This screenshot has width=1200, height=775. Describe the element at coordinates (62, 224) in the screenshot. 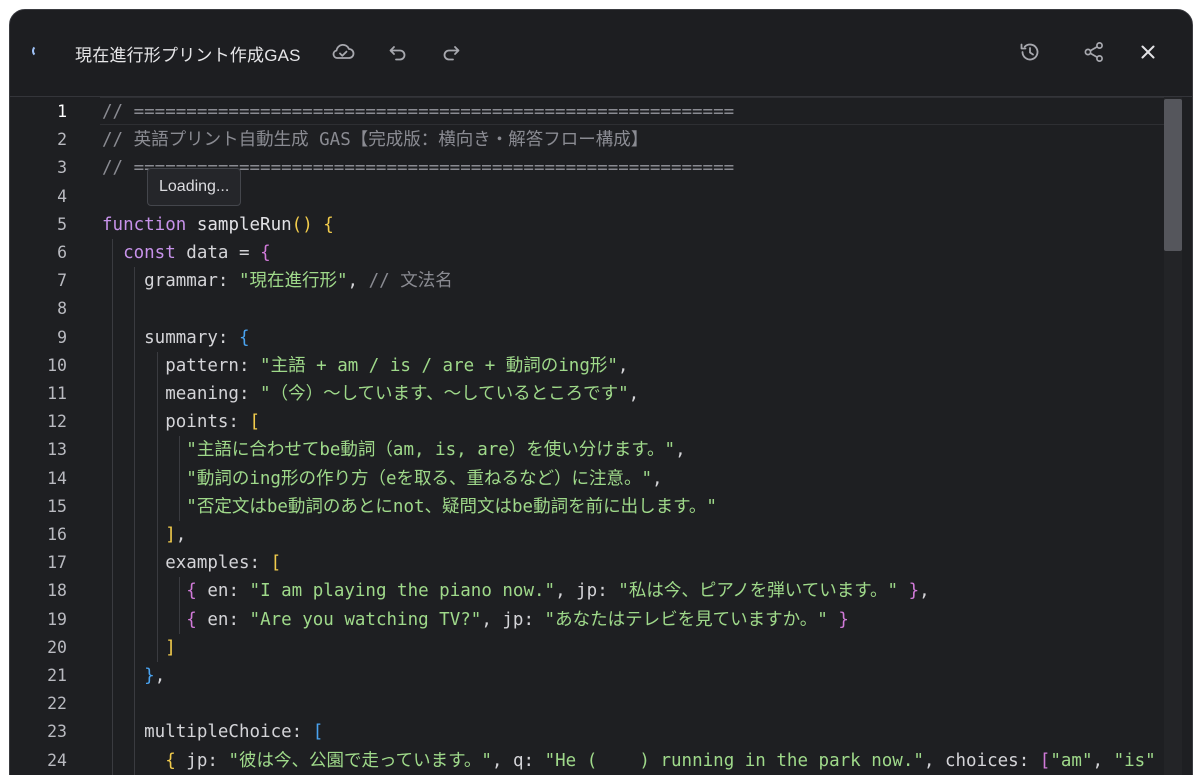

I see `line-number: 5` at that location.